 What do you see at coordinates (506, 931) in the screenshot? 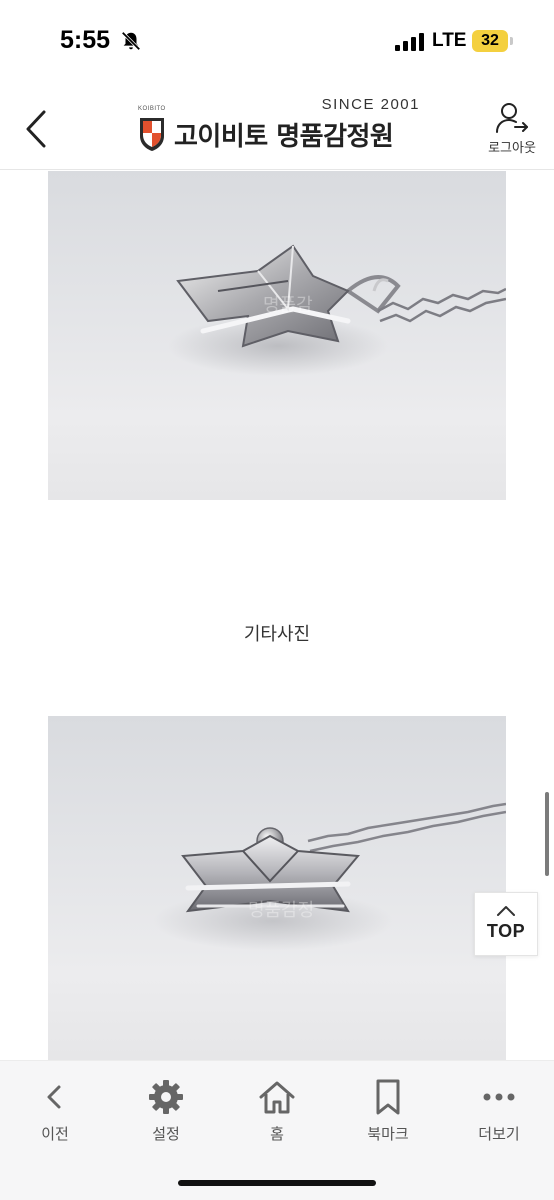
I see `scroll-top-label: TOP` at bounding box center [506, 931].